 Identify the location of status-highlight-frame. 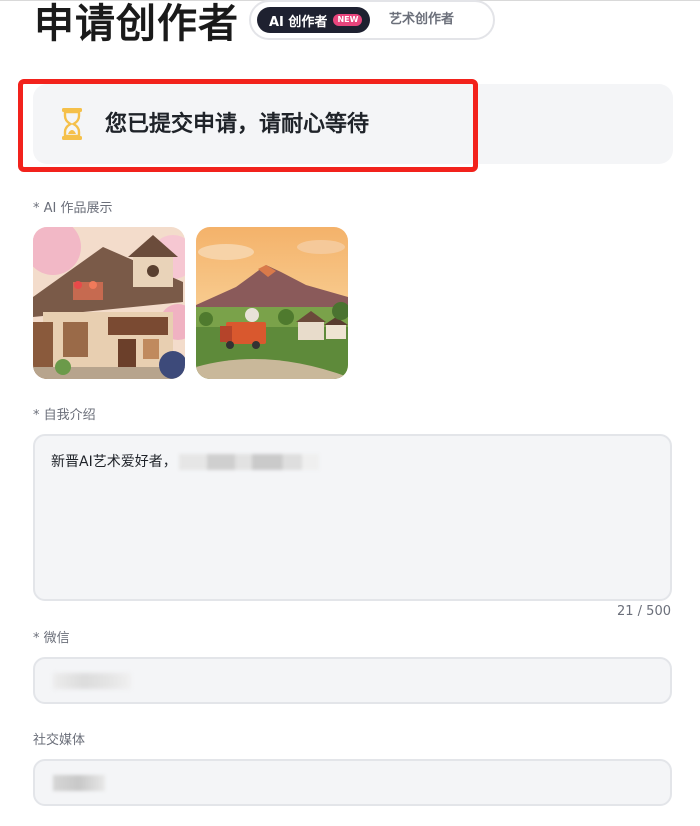
(248, 125).